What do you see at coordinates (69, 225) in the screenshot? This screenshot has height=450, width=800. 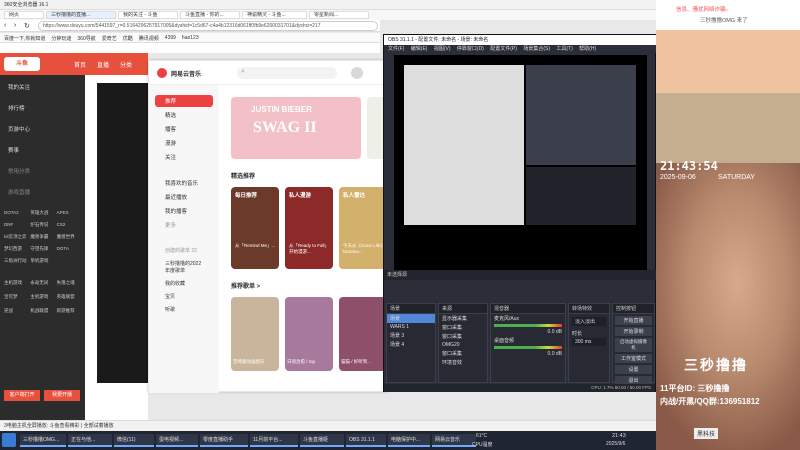 I see `game-5: CS2` at bounding box center [69, 225].